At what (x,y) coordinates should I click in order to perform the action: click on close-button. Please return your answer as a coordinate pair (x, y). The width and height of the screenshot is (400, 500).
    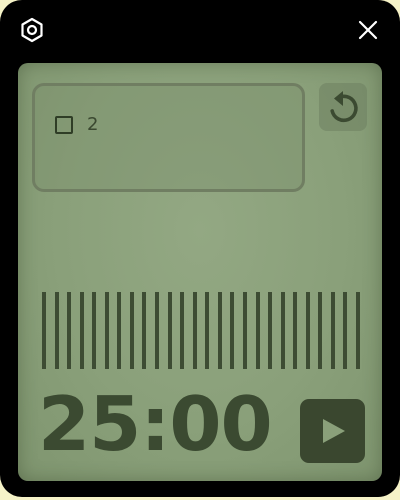
    Looking at the image, I should click on (368, 30).